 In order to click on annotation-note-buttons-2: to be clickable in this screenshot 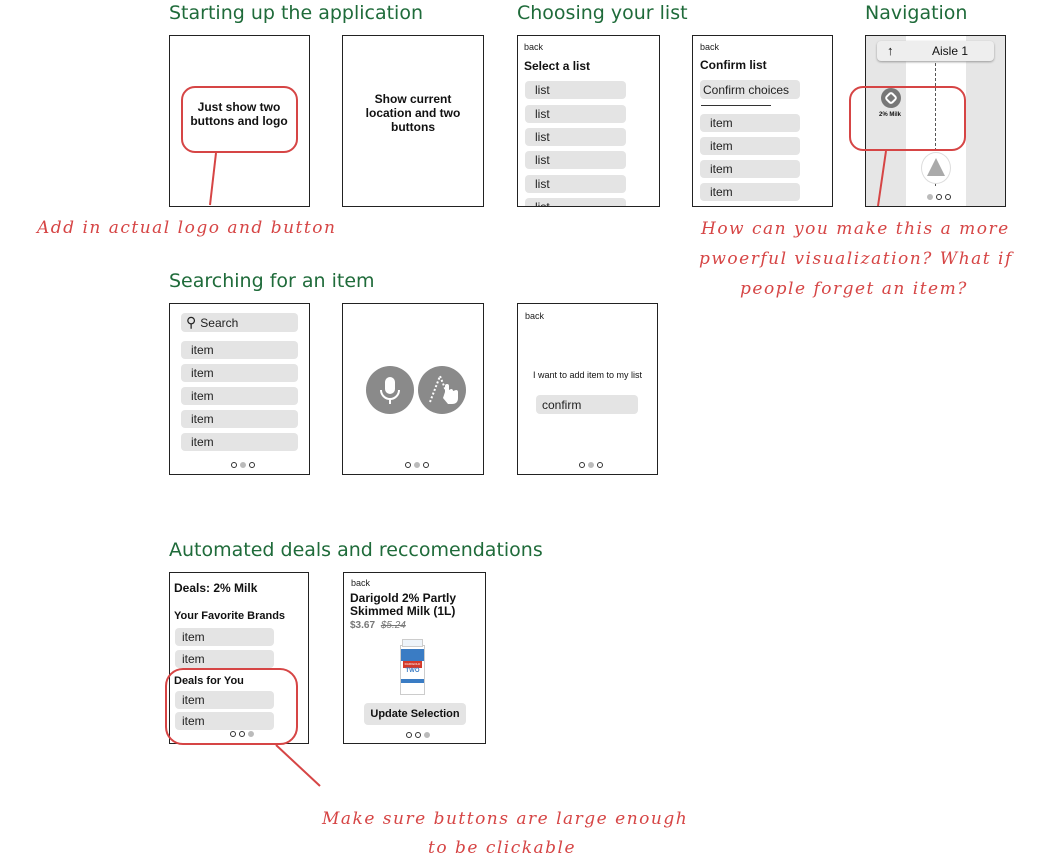, I will do `click(502, 848)`.